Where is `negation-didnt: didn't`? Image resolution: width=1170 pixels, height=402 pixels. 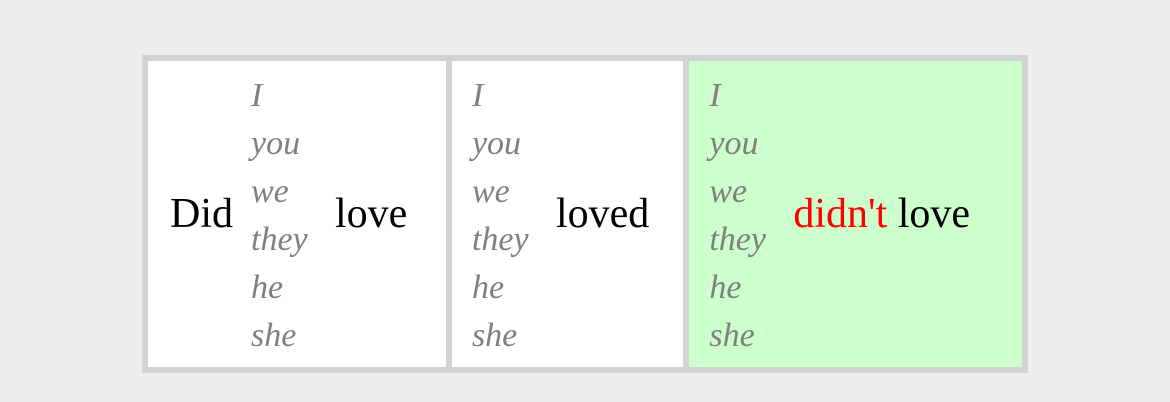
negation-didnt: didn't is located at coordinates (840, 214).